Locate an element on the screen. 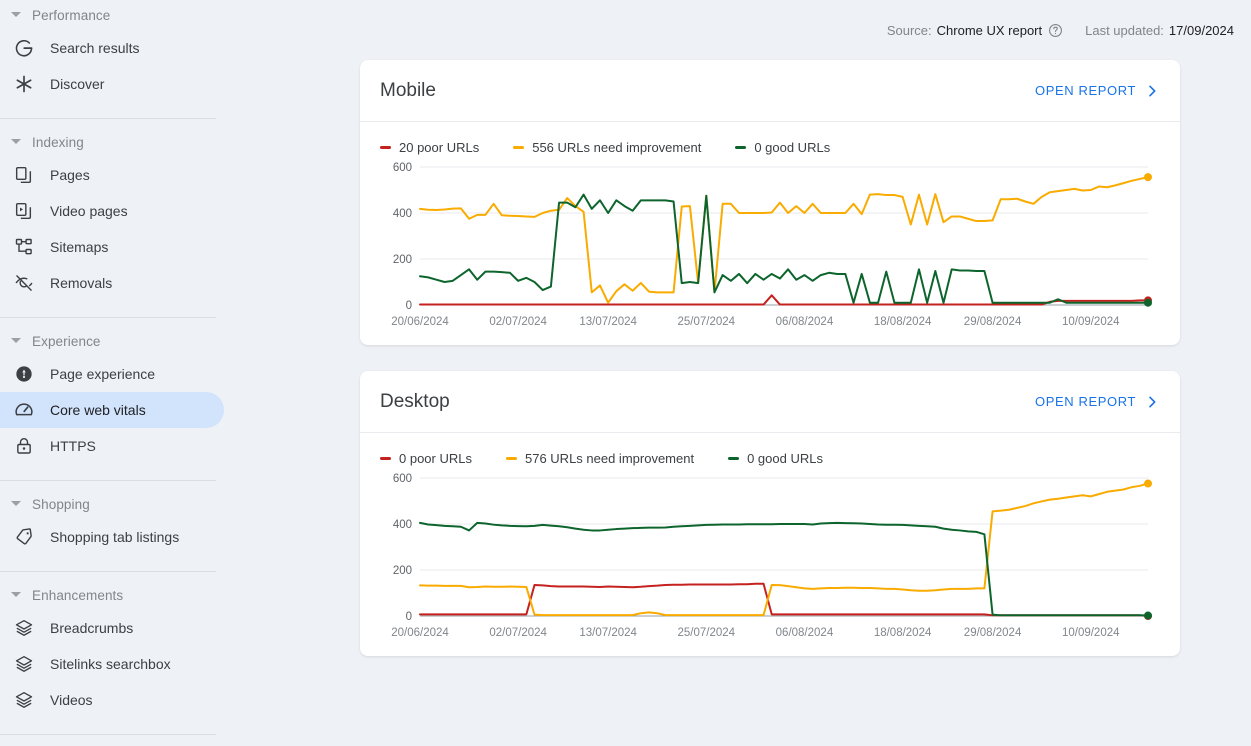  removals-eye-off-icon is located at coordinates (24, 283).